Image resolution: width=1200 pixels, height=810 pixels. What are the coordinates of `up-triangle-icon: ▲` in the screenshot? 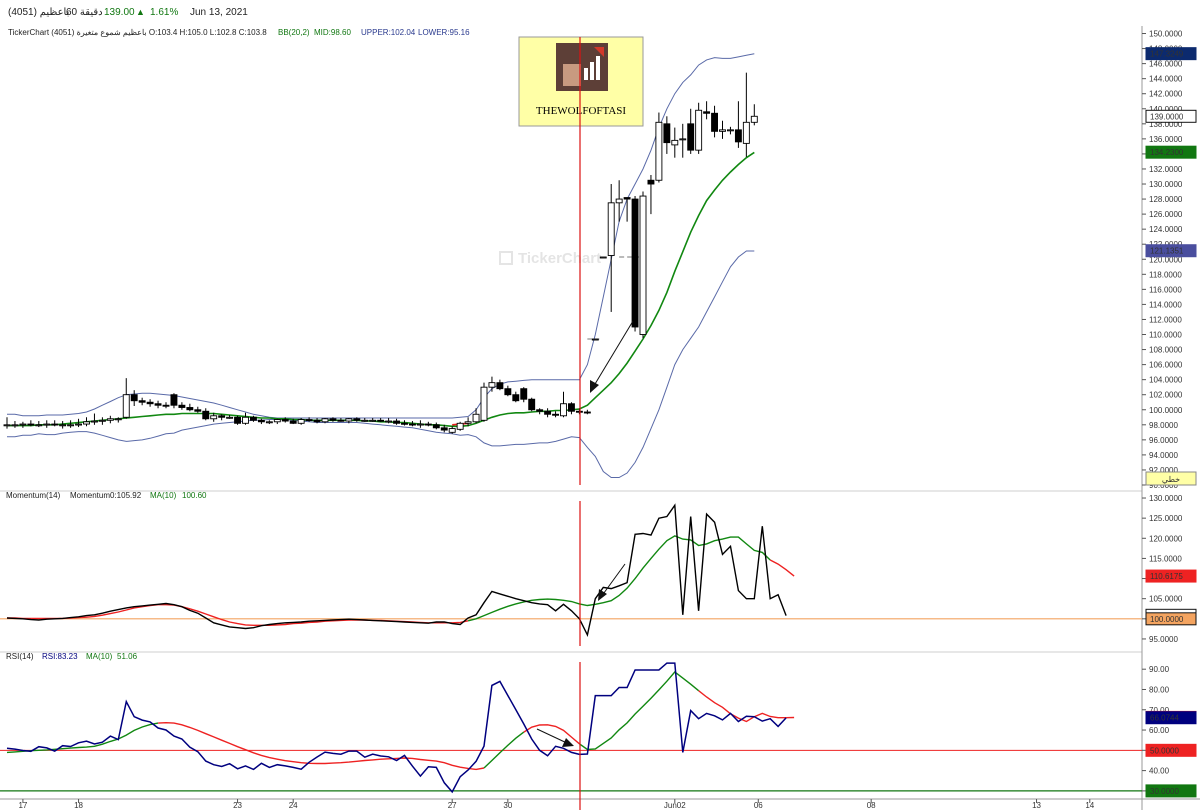 It's located at (140, 12).